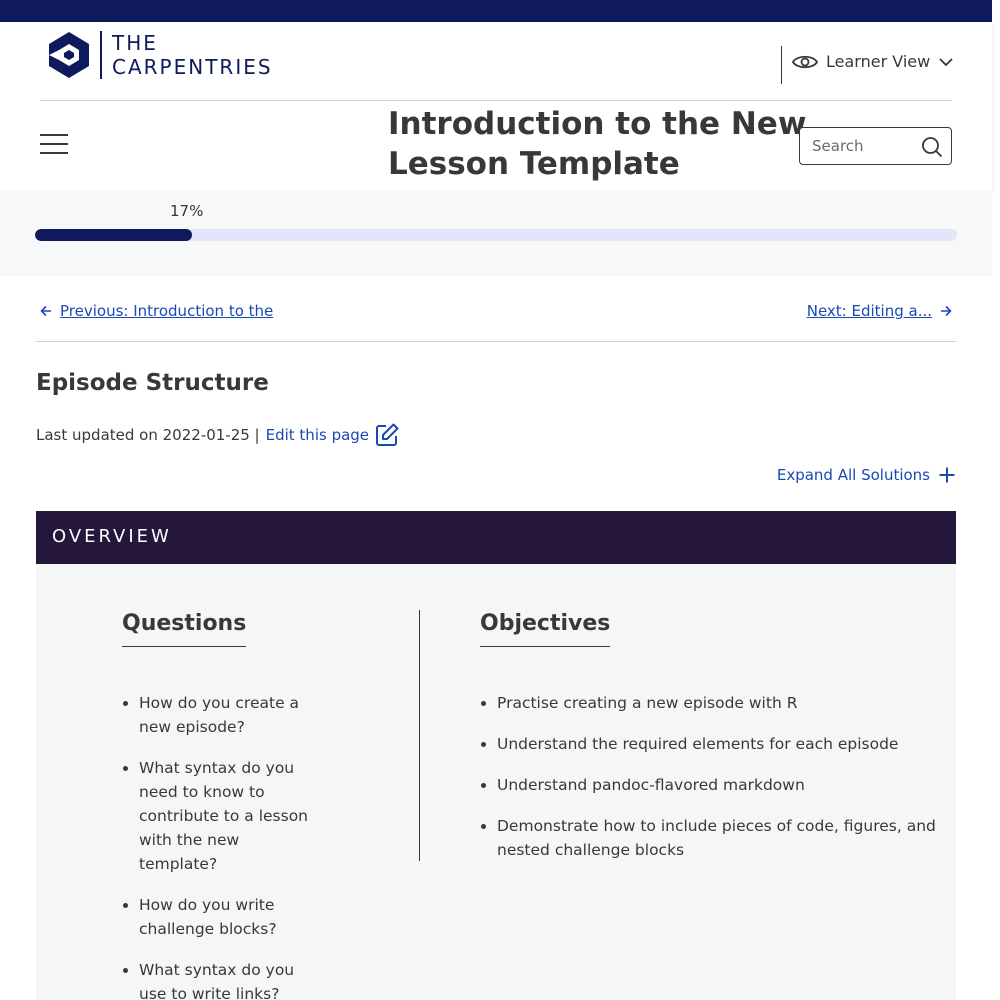  What do you see at coordinates (317, 435) in the screenshot?
I see `edit-page-label: Edit this page` at bounding box center [317, 435].